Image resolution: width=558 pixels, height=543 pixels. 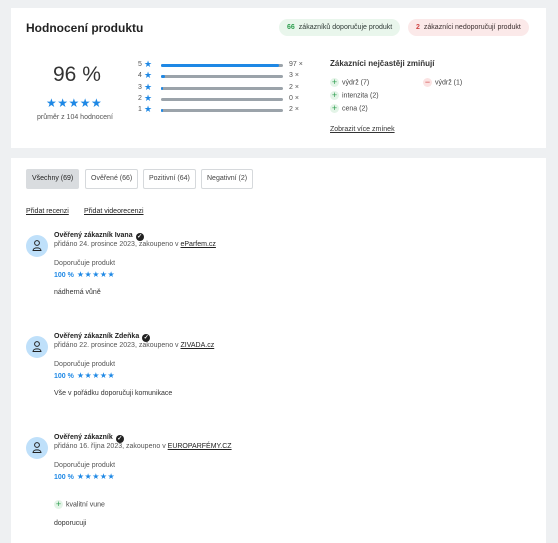 What do you see at coordinates (116, 244) in the screenshot?
I see `review-date: přidáno 24. prosince 2023, zakoupeno v` at bounding box center [116, 244].